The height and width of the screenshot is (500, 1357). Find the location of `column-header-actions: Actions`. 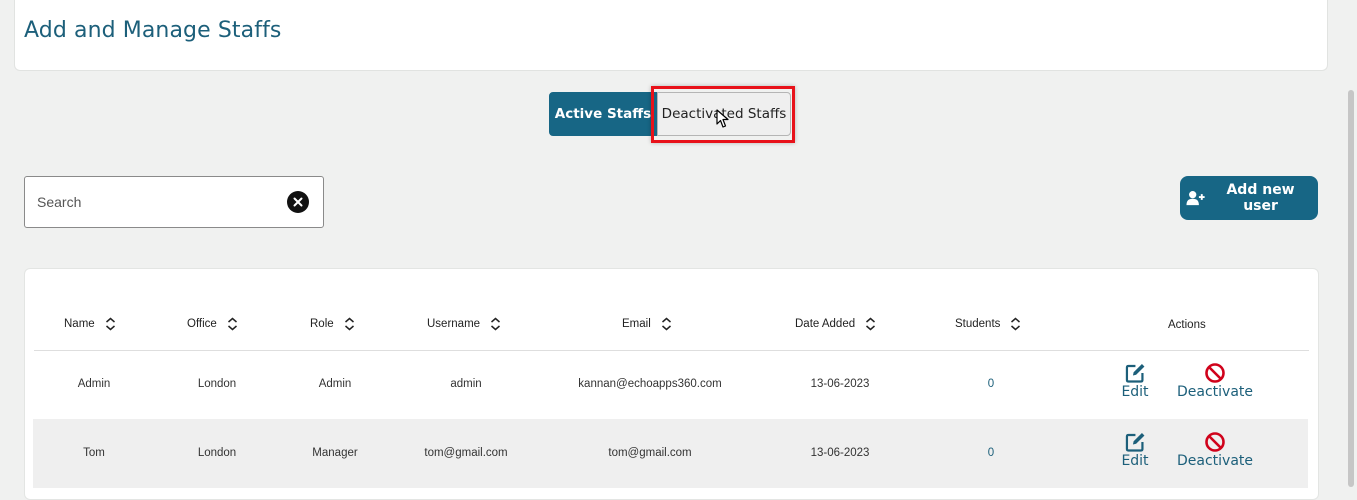

column-header-actions: Actions is located at coordinates (1187, 325).